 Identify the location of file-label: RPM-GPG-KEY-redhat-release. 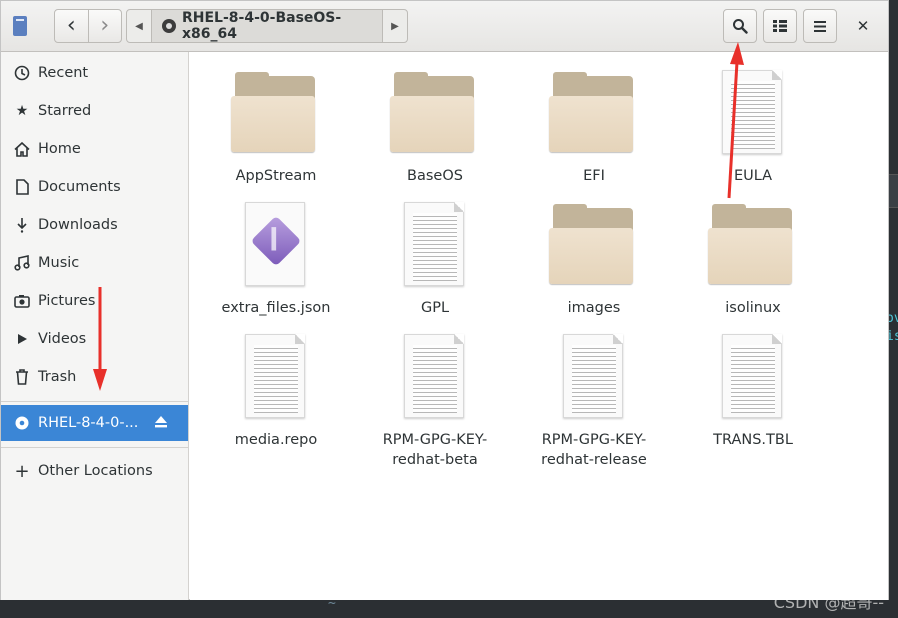
(594, 450).